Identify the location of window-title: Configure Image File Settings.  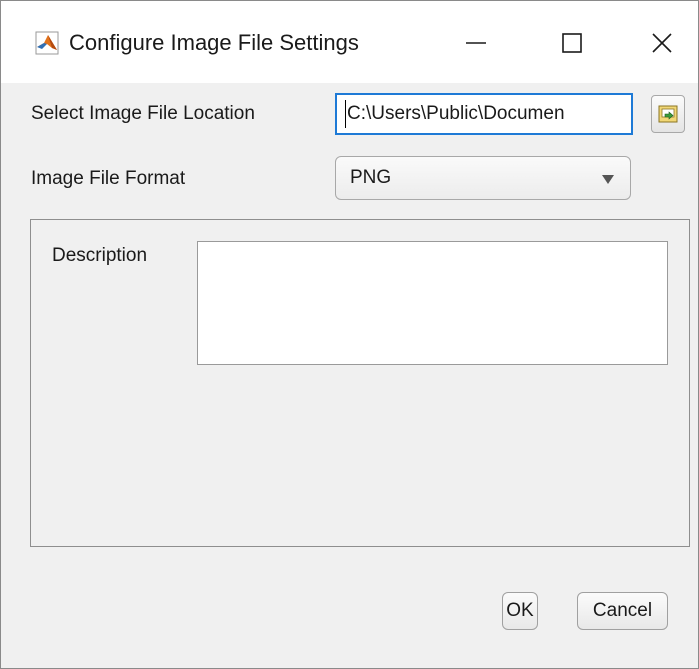
(214, 42).